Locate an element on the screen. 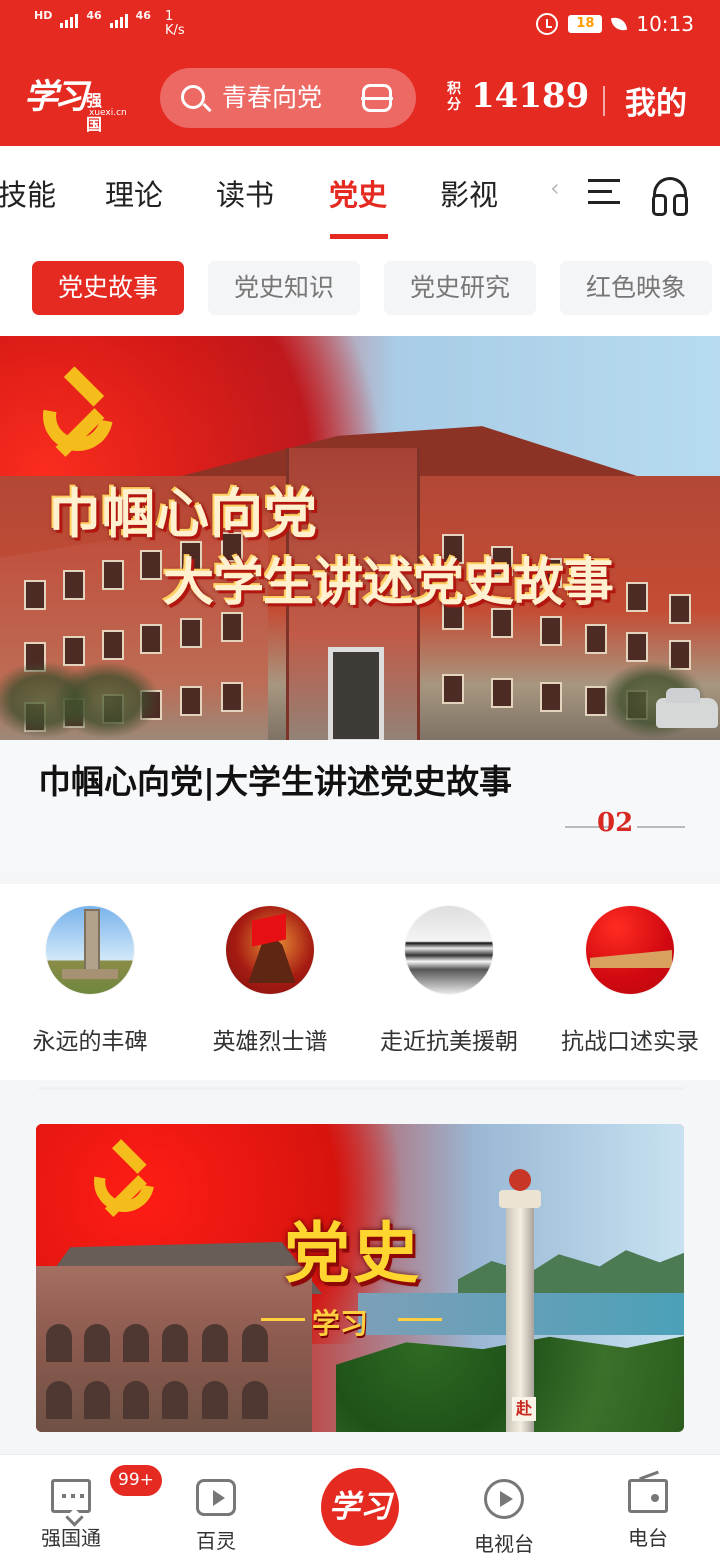  historic-house-image is located at coordinates (174, 1349).